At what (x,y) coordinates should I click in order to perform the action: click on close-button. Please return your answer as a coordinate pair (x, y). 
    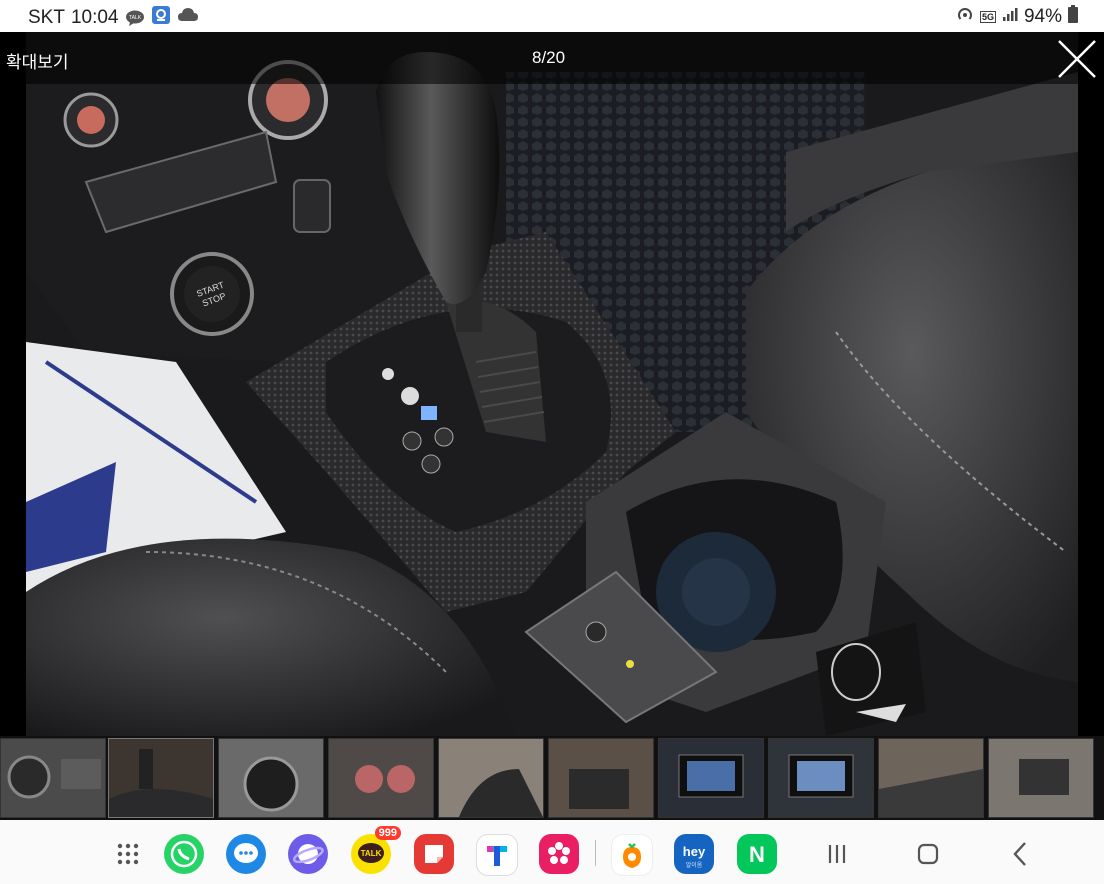
    Looking at the image, I should click on (1077, 59).